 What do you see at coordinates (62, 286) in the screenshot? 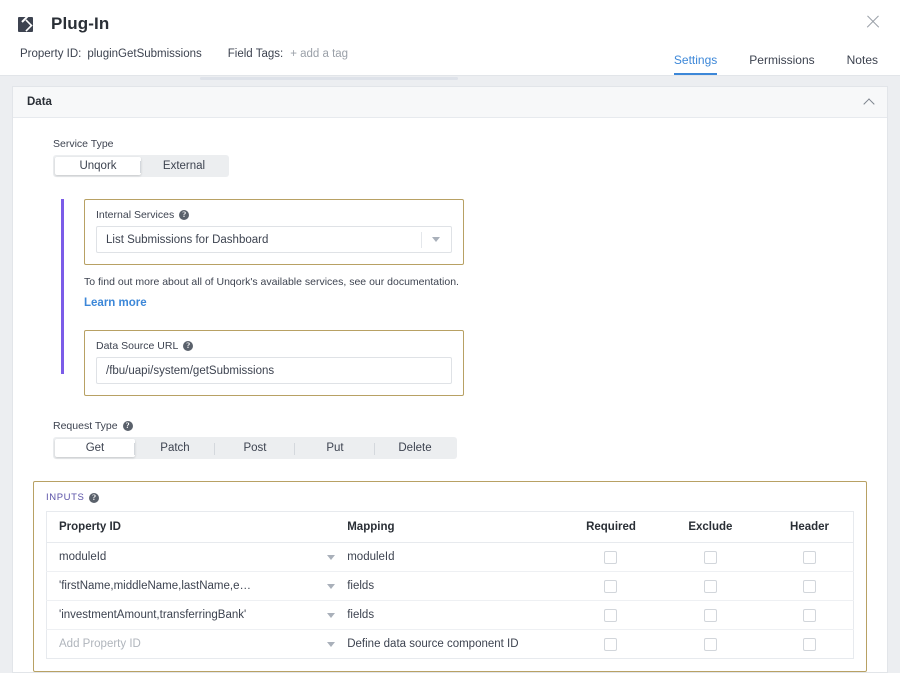
I see `accent-bar` at bounding box center [62, 286].